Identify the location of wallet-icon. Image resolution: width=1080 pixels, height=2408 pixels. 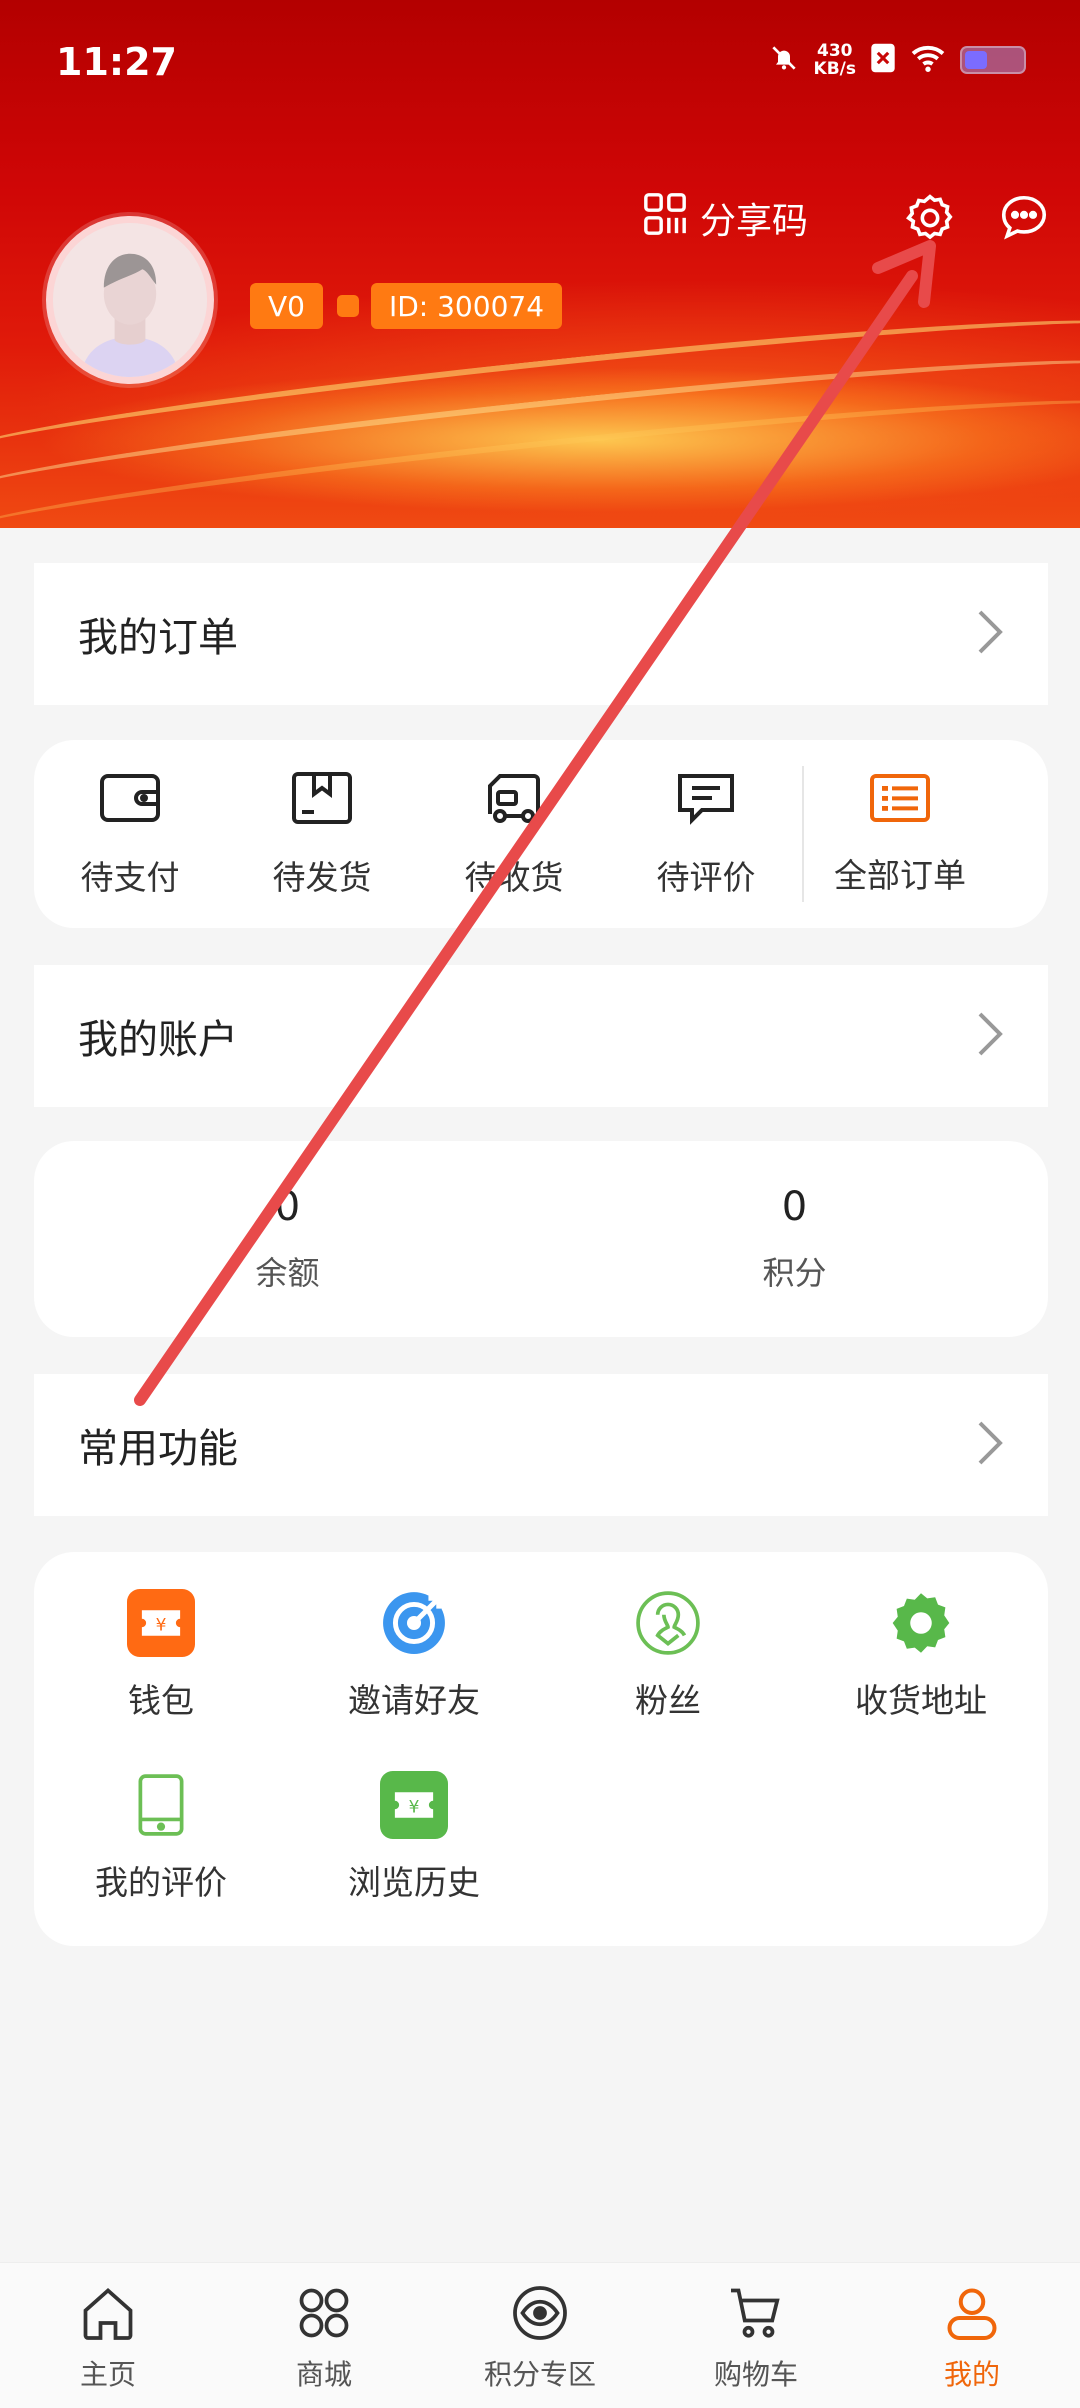
(130, 800).